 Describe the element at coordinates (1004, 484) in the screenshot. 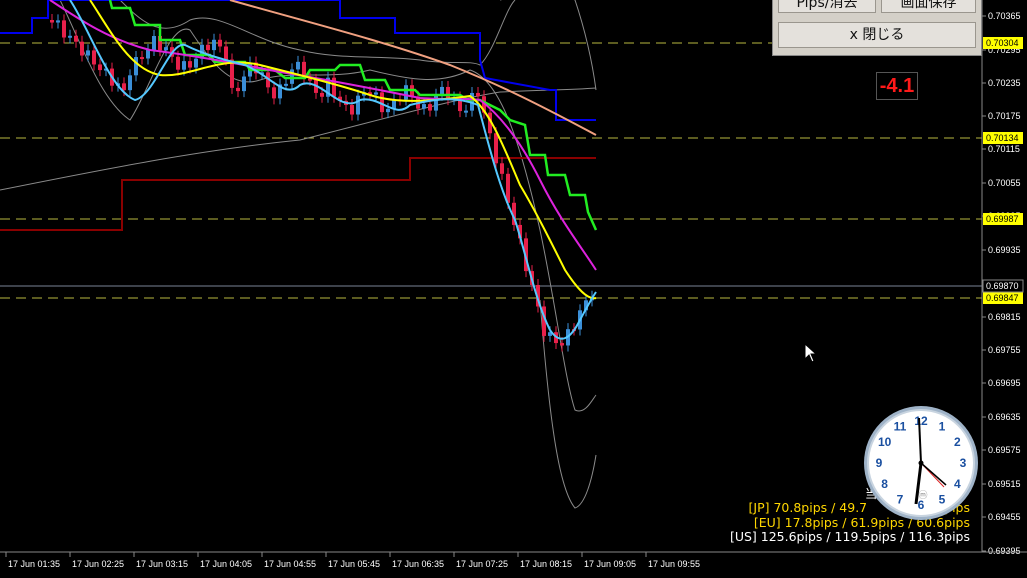

I see `price-label: 0.69515` at that location.